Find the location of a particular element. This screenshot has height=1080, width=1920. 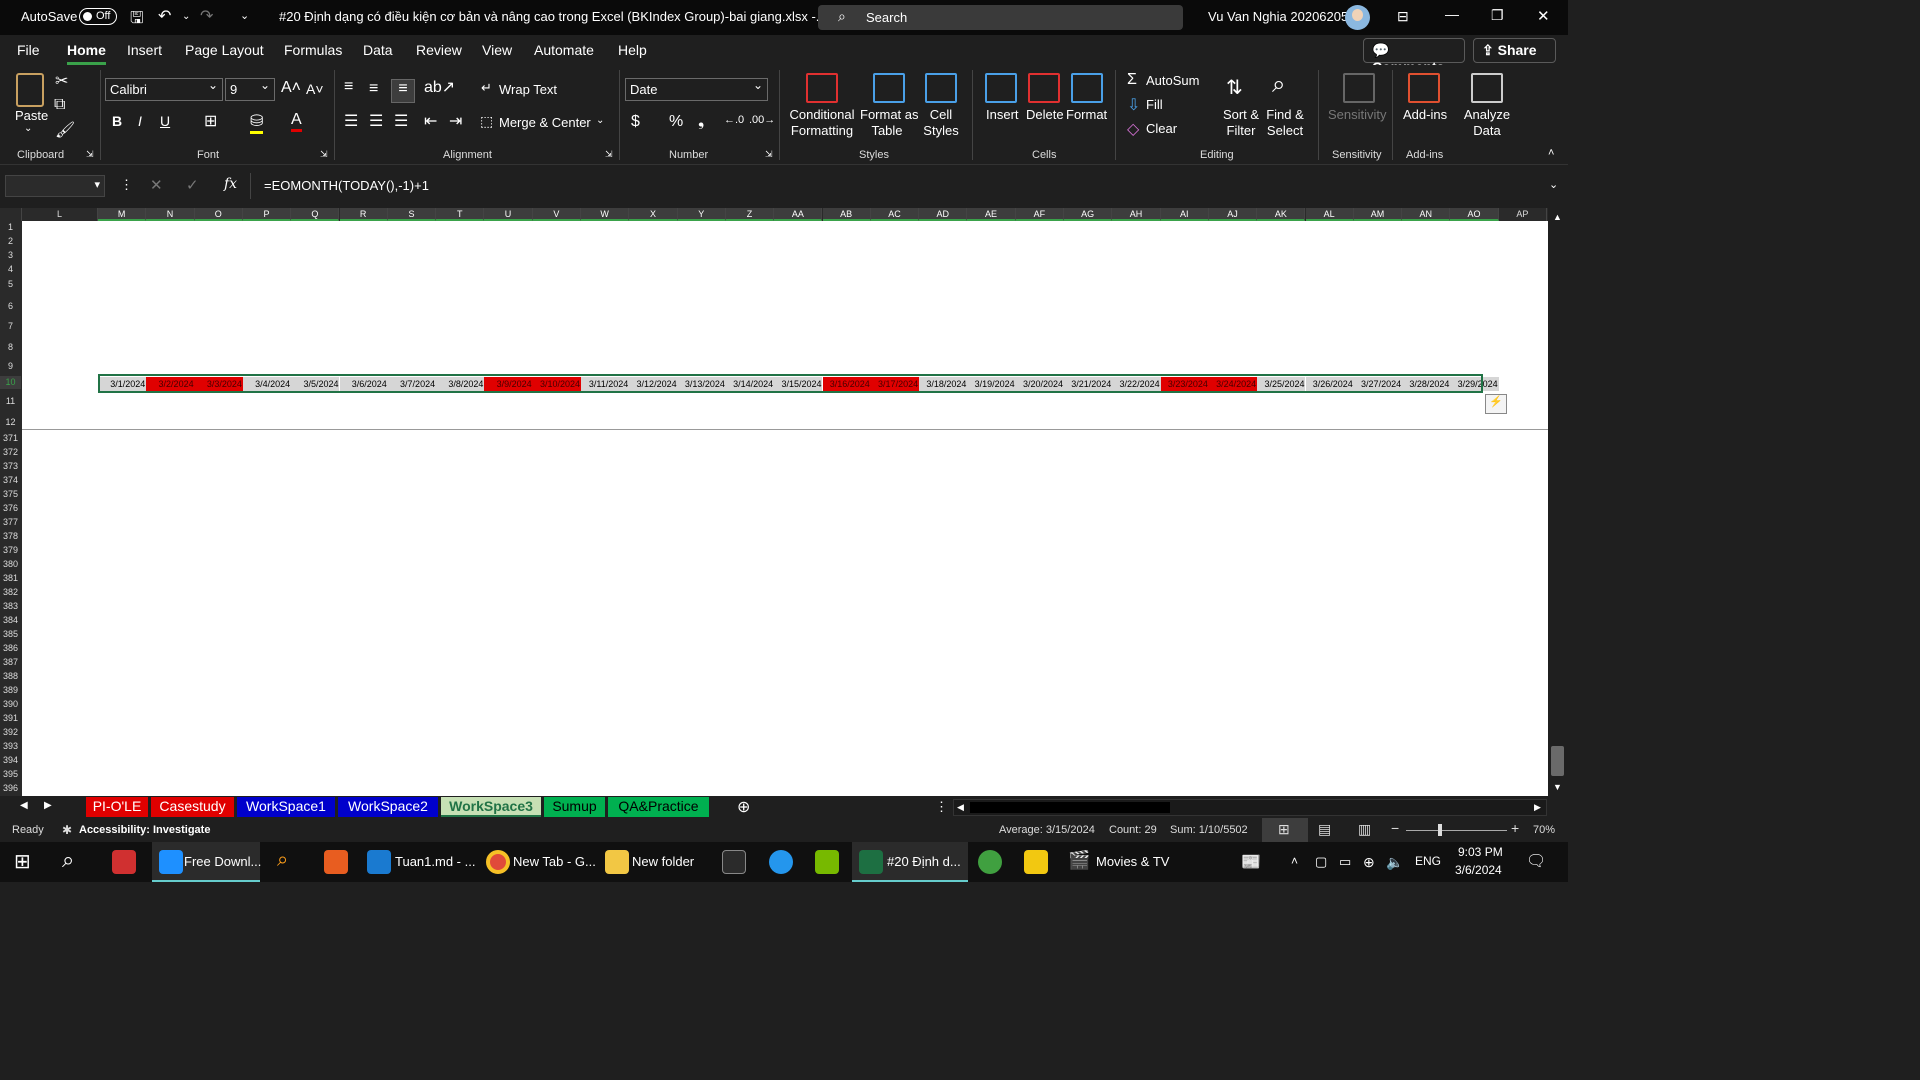

column-header-ao: AO is located at coordinates (1474, 214).